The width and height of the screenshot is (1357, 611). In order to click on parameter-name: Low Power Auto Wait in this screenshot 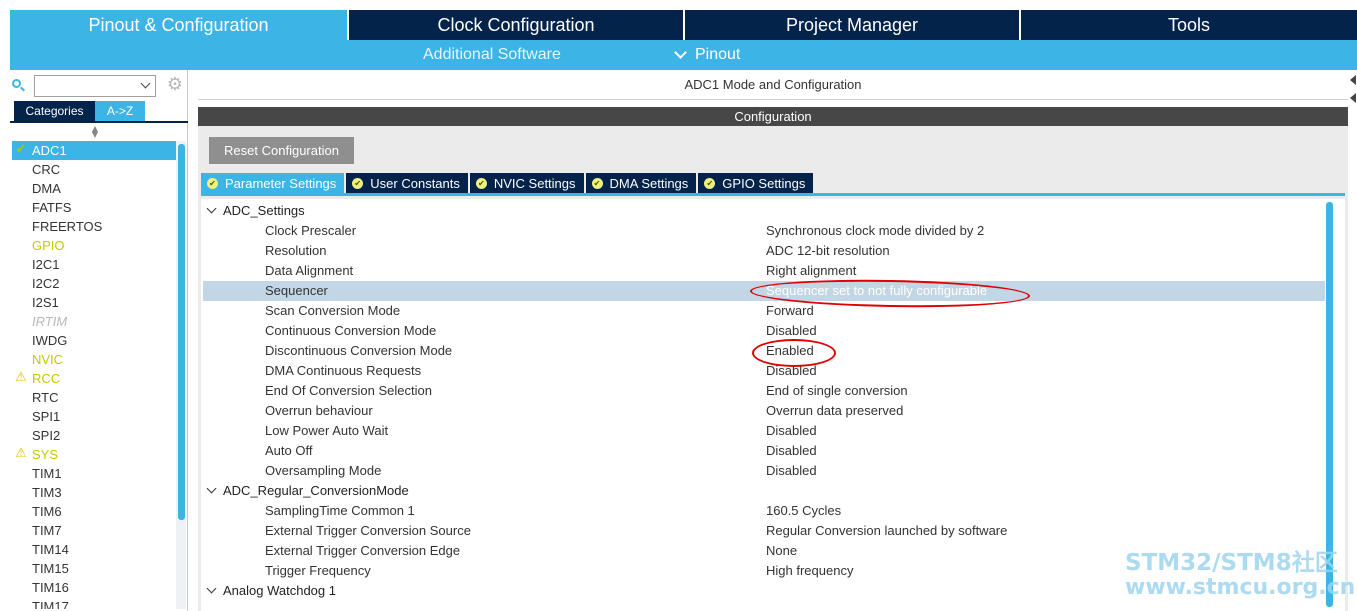, I will do `click(327, 430)`.